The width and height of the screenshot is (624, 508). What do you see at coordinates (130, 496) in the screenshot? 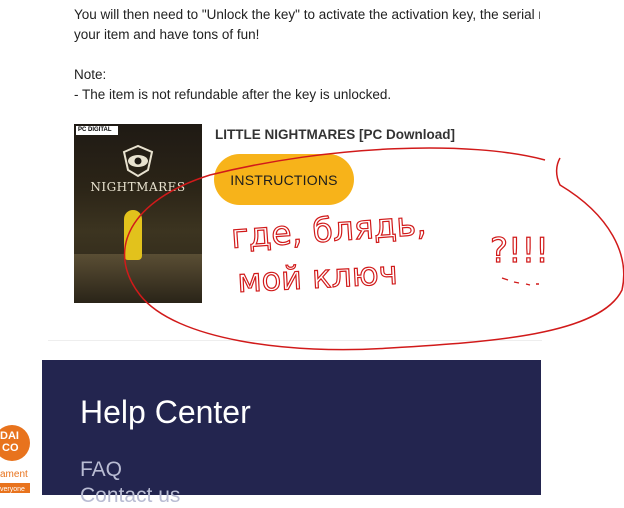
I see `contact-us-link: Contact us` at bounding box center [130, 496].